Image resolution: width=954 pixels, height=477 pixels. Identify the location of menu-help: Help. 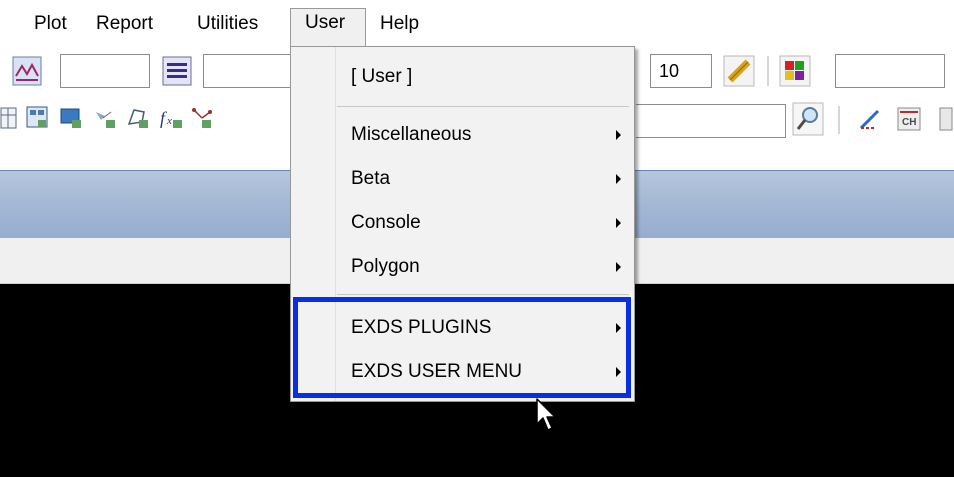
(399, 27).